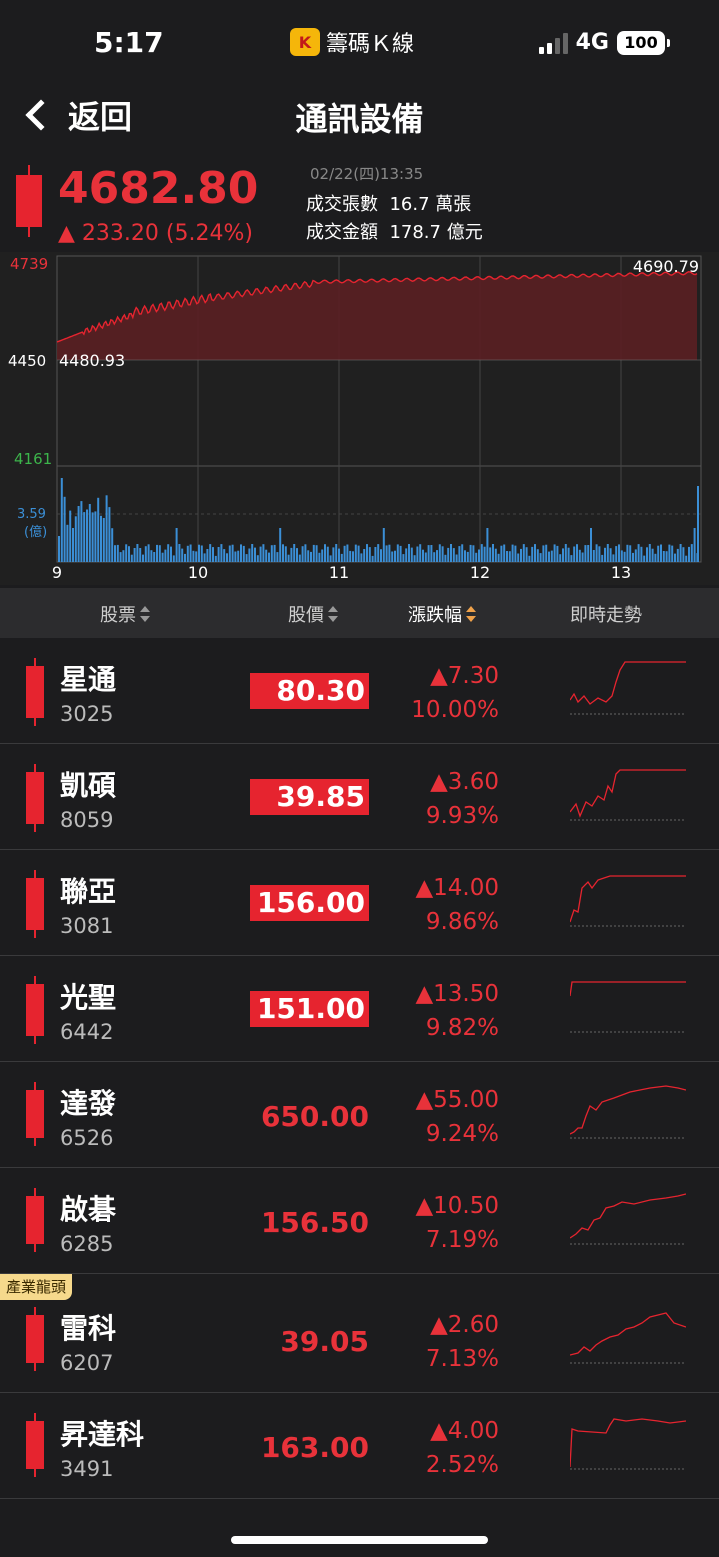 Image resolution: width=719 pixels, height=1557 pixels. What do you see at coordinates (628, 1444) in the screenshot?
I see `sparkline` at bounding box center [628, 1444].